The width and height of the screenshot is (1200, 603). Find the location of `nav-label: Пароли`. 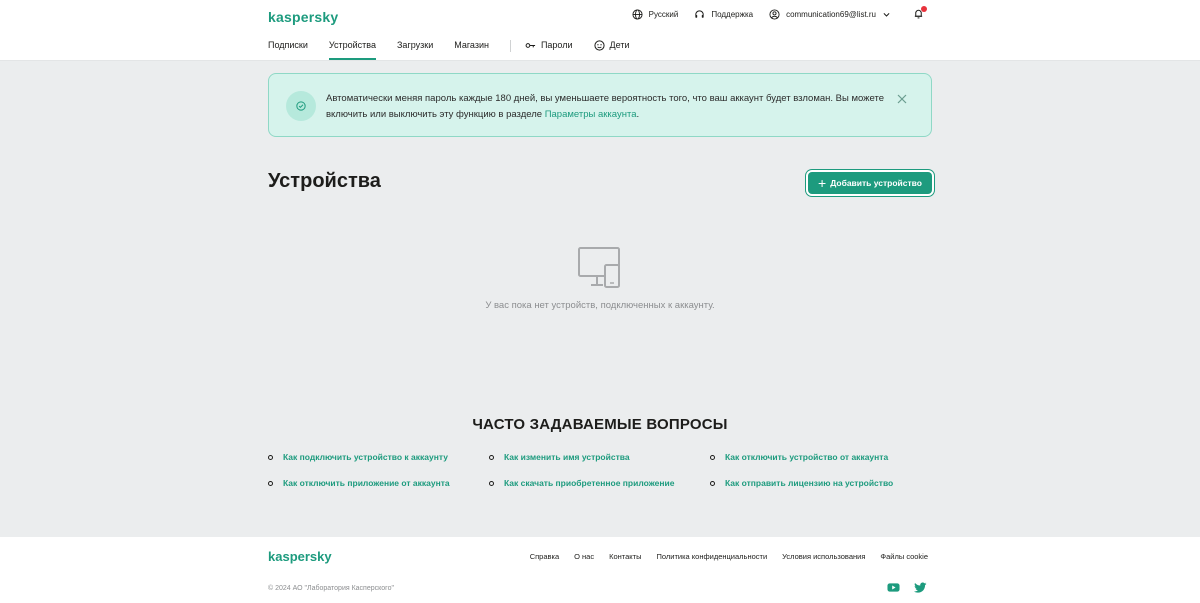

nav-label: Пароли is located at coordinates (556, 45).